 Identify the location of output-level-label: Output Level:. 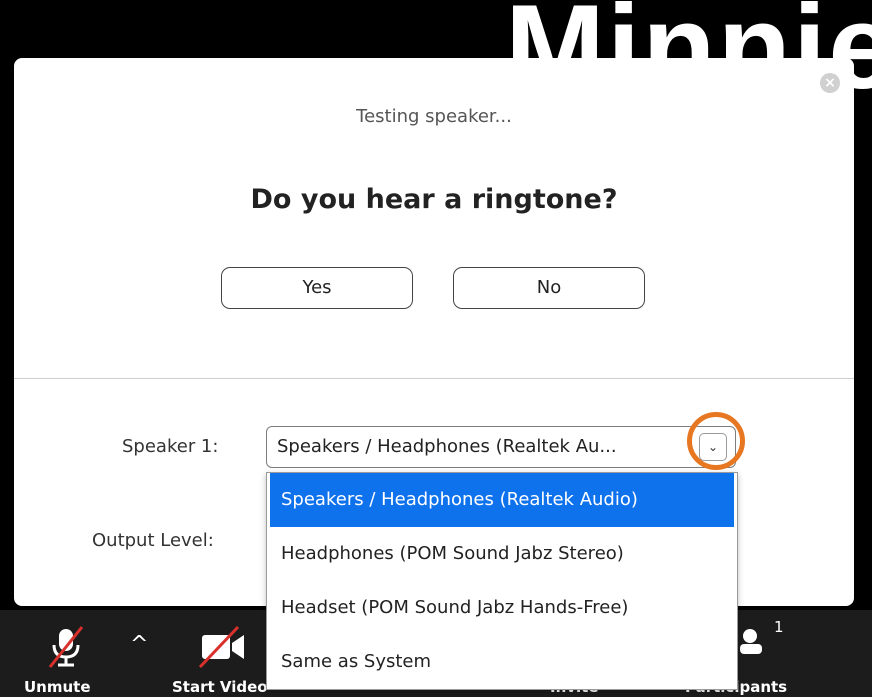
(153, 540).